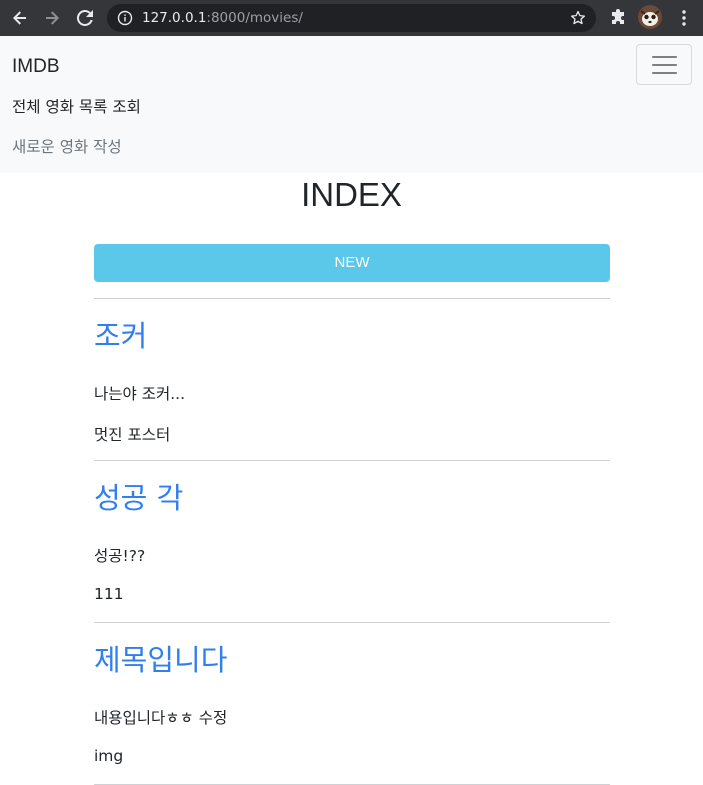 This screenshot has height=785, width=703. Describe the element at coordinates (109, 756) in the screenshot. I see `movie-poster-text: img` at that location.